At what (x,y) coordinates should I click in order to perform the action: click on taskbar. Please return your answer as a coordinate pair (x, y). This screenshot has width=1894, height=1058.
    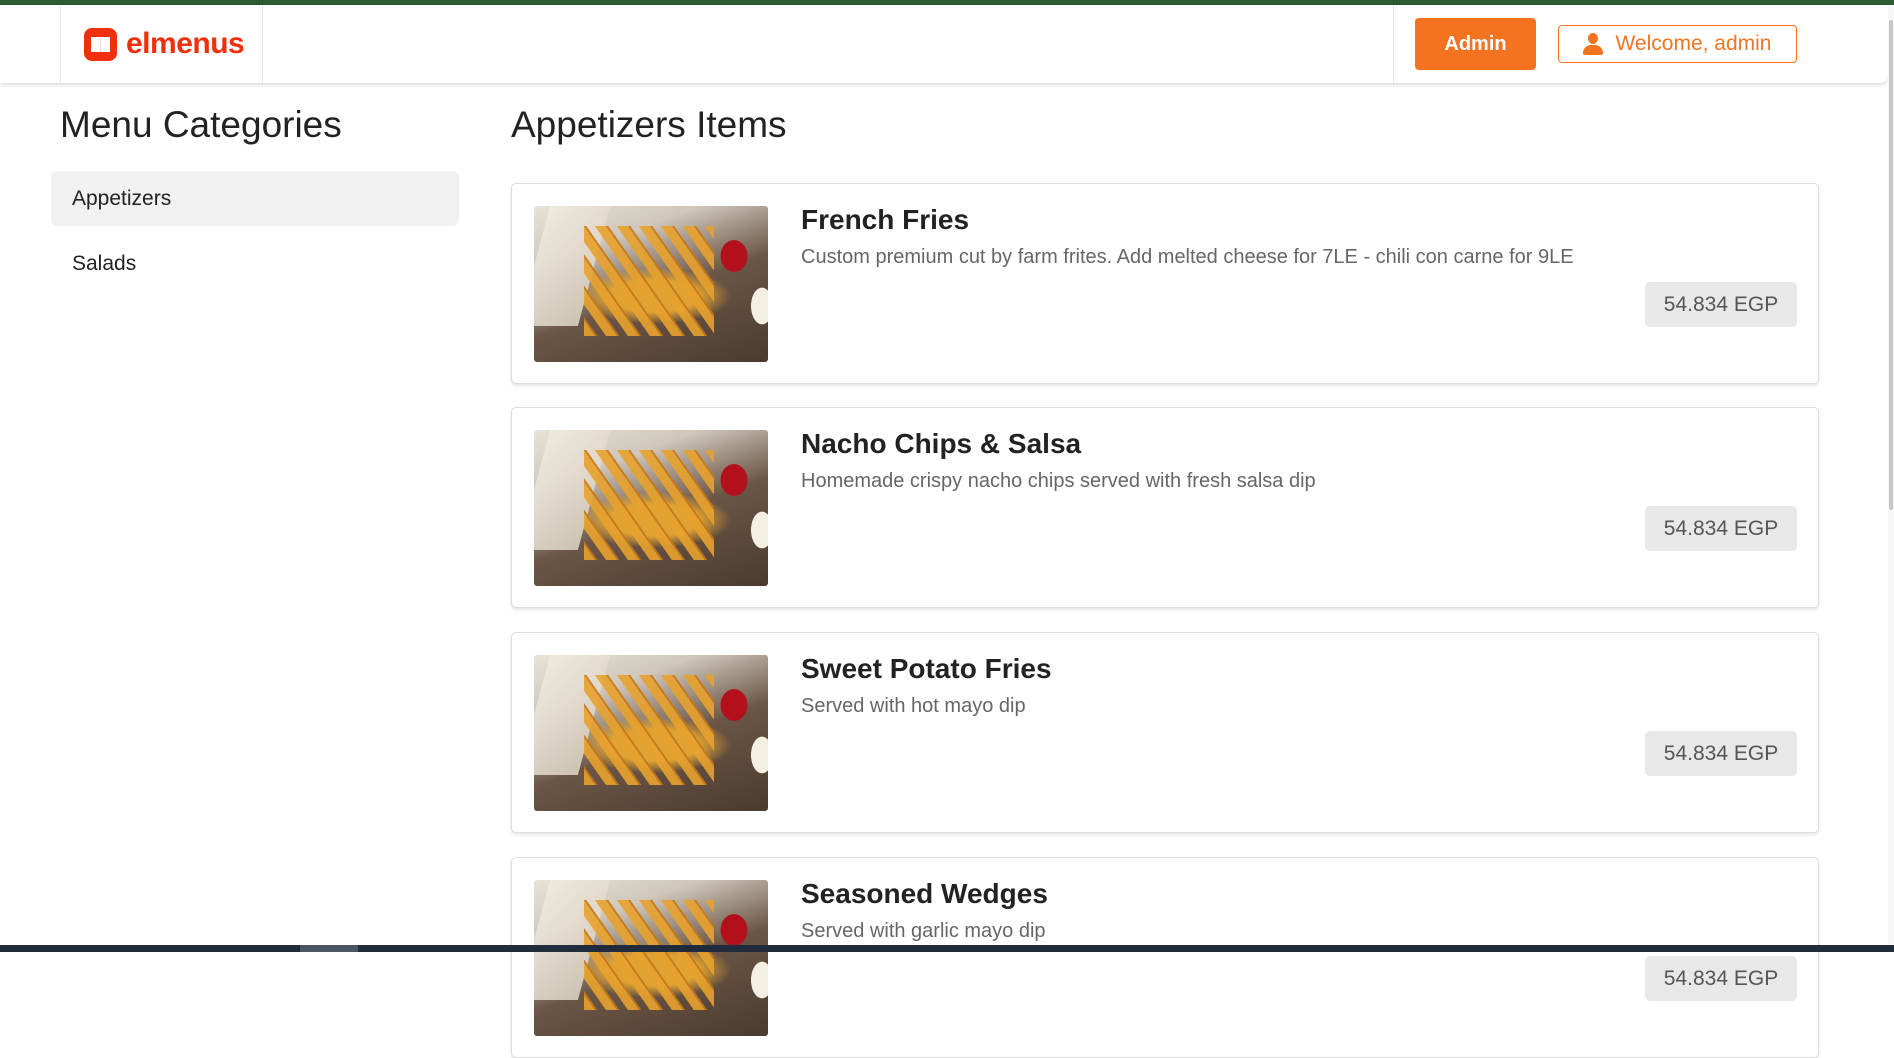
    Looking at the image, I should click on (947, 948).